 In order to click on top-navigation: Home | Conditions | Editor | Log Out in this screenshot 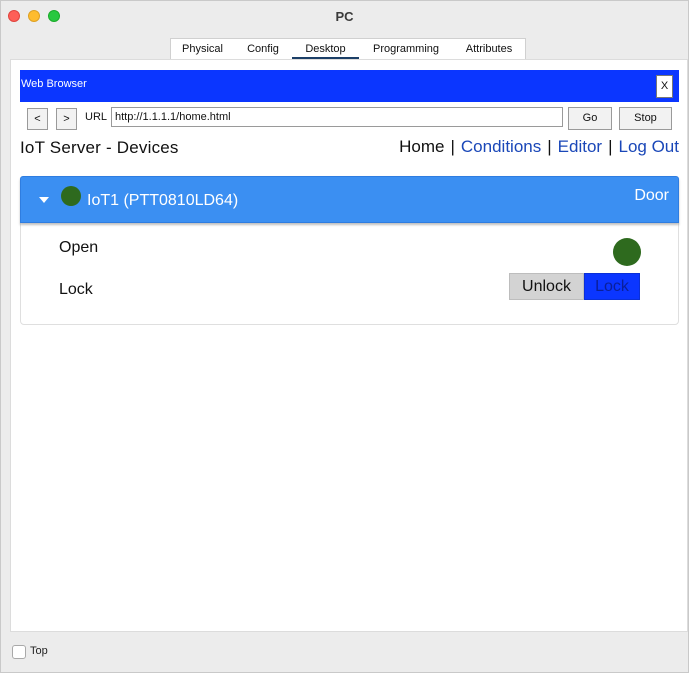, I will do `click(539, 147)`.